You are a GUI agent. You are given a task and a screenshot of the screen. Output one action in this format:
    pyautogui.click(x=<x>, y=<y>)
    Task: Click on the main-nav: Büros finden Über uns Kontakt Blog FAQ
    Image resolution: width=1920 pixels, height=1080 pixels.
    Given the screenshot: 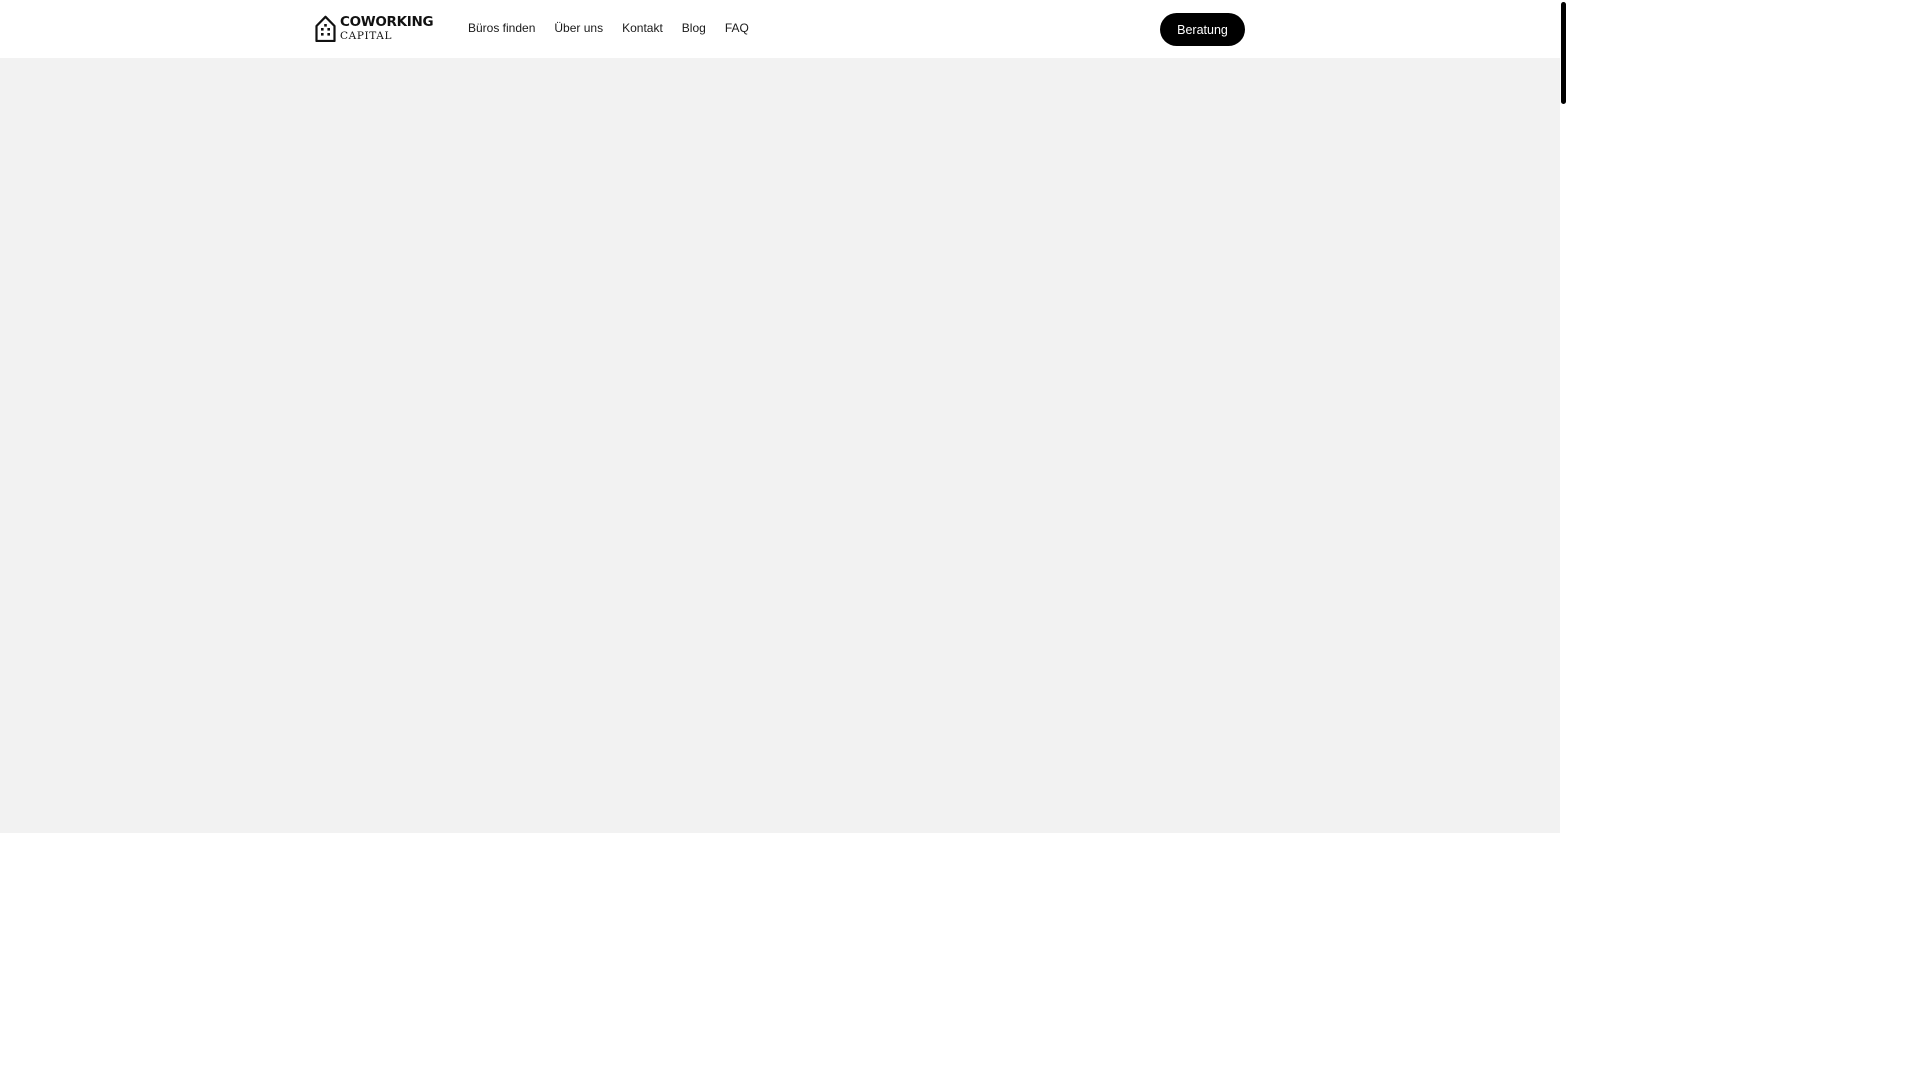 What is the action you would take?
    pyautogui.click(x=608, y=28)
    